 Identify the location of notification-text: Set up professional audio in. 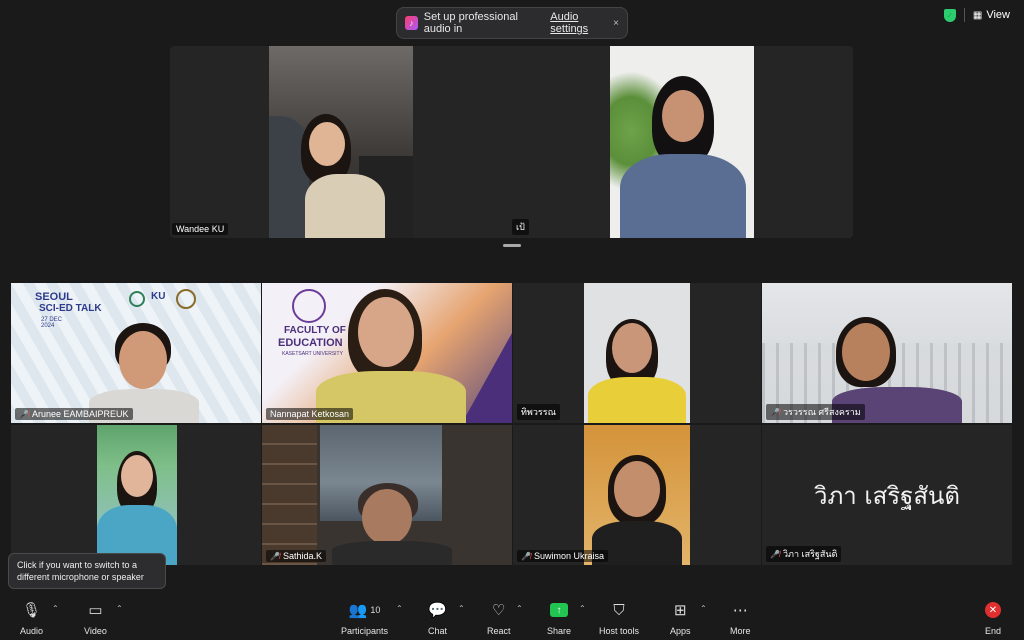
(470, 23).